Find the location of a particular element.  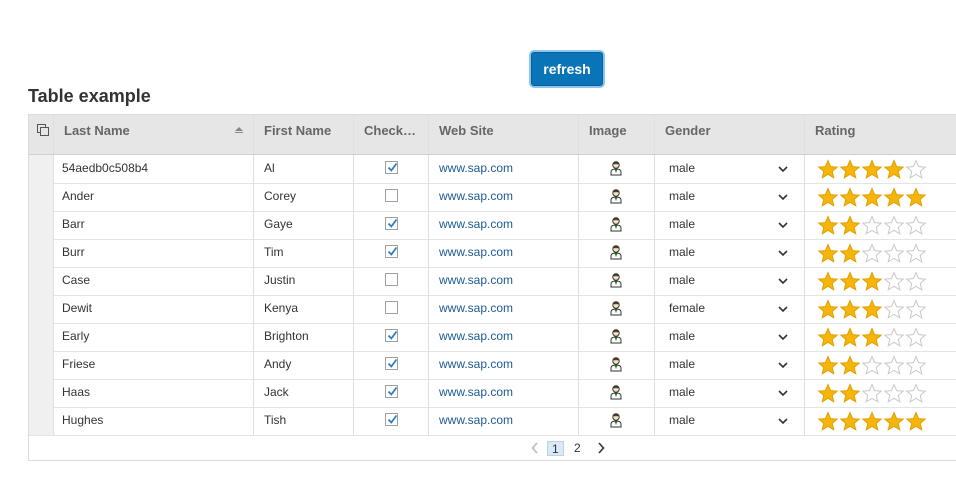

column-header-first-name: First Name is located at coordinates (304, 134).